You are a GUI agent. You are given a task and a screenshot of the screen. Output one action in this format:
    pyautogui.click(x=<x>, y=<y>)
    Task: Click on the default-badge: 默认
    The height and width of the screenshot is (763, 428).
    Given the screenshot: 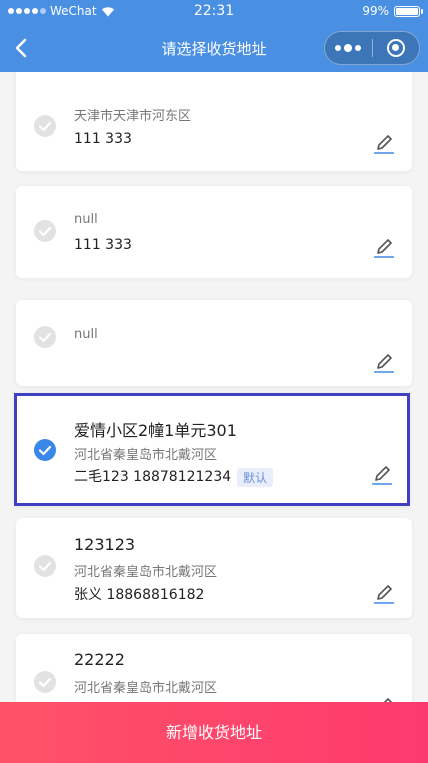 What is the action you would take?
    pyautogui.click(x=255, y=477)
    